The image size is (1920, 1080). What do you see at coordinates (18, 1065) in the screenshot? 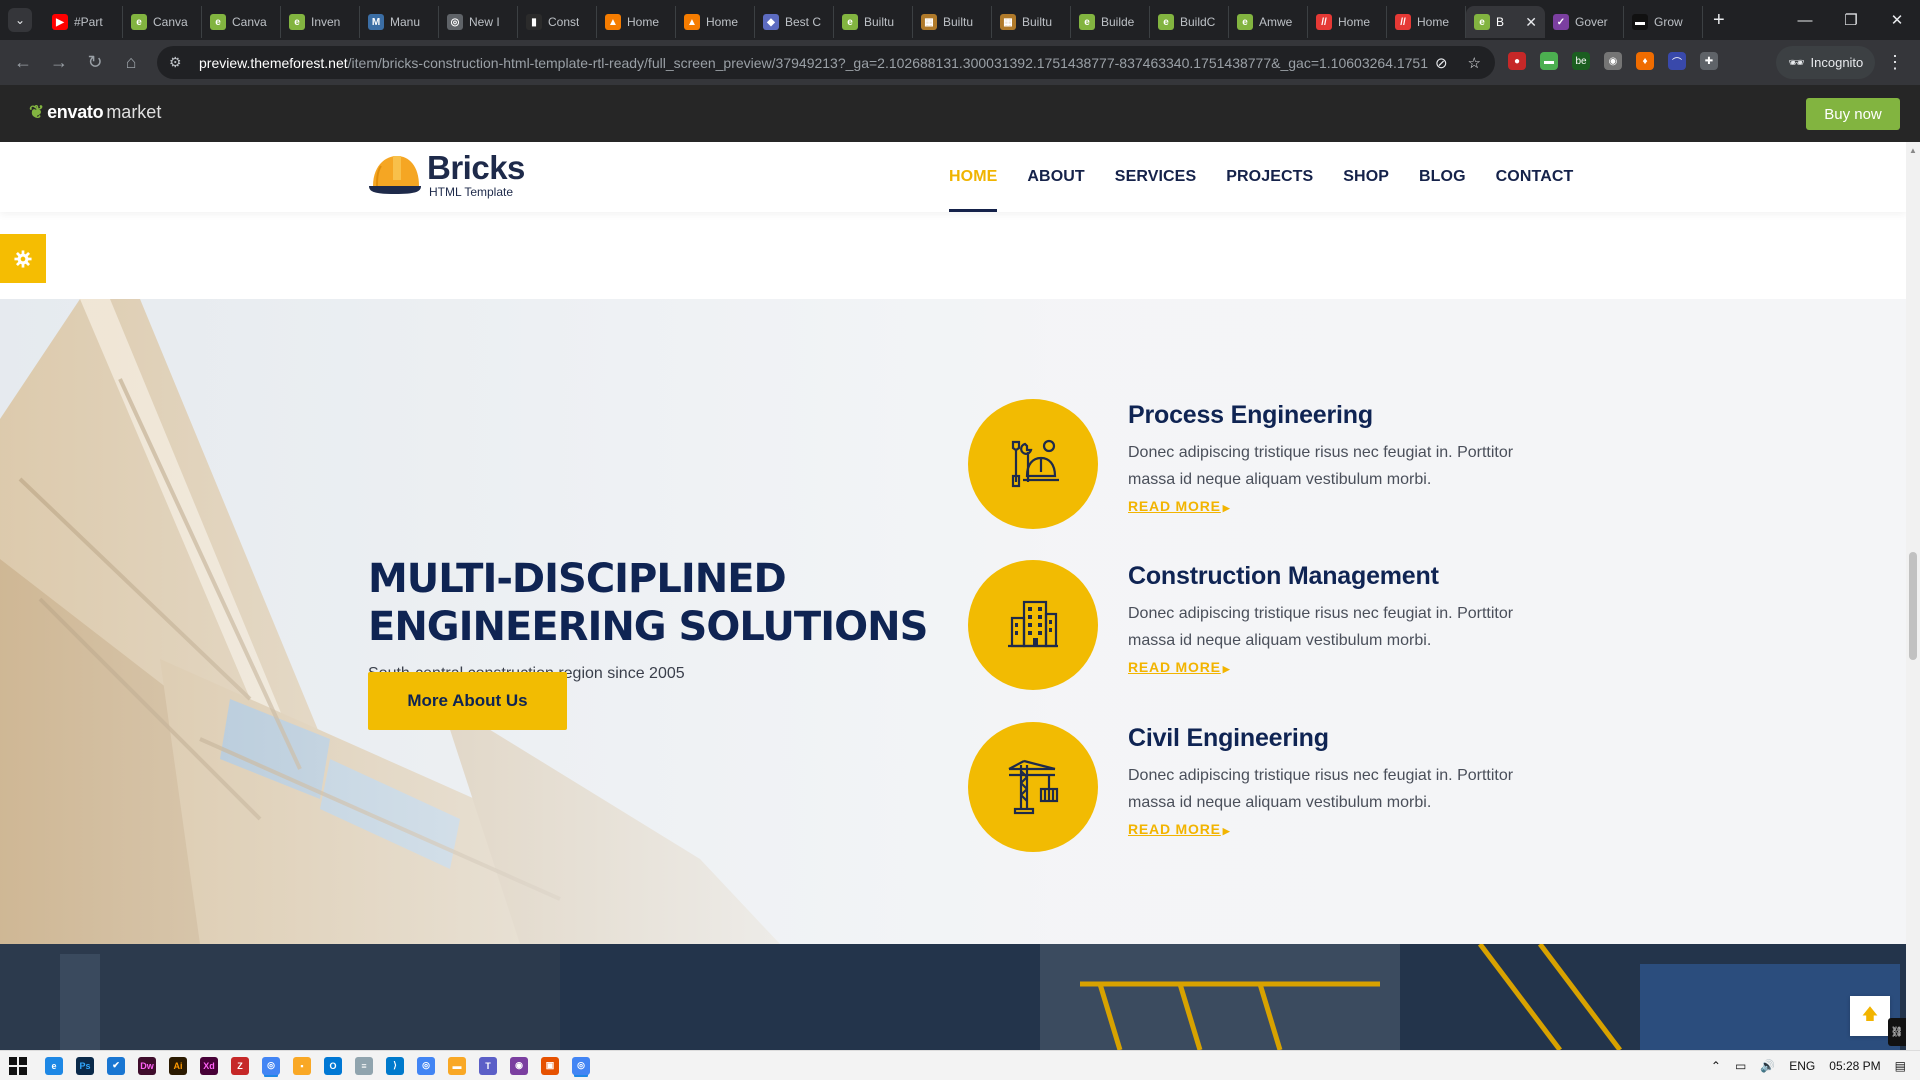
I see `windows-start-icon` at bounding box center [18, 1065].